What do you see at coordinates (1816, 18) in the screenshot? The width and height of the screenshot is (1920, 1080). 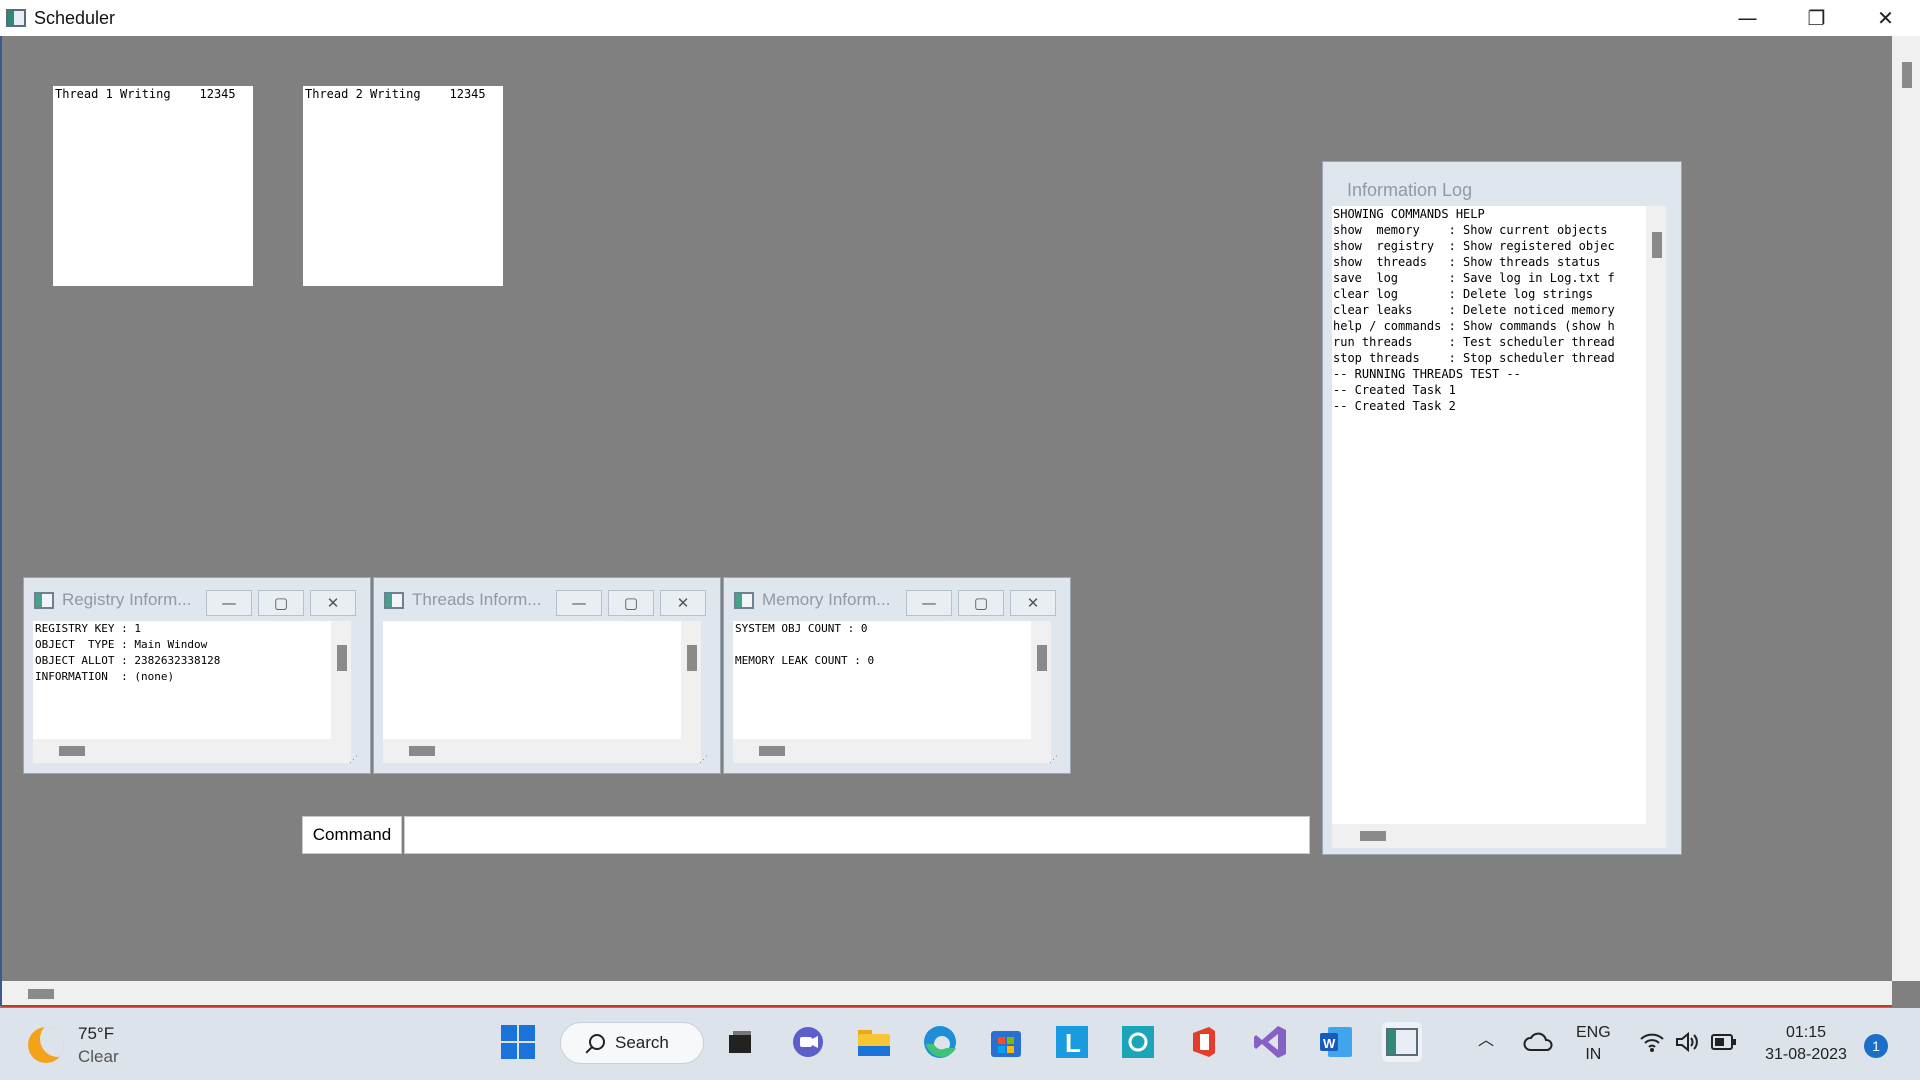 I see `restore-button: ❐` at bounding box center [1816, 18].